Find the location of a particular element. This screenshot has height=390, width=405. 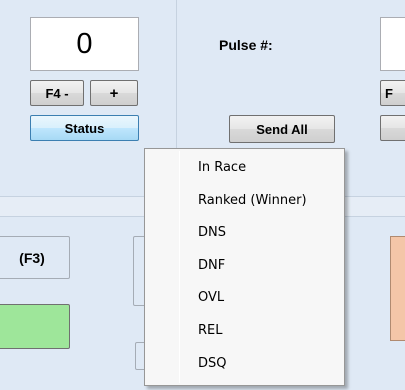

plus-button: + is located at coordinates (114, 93).